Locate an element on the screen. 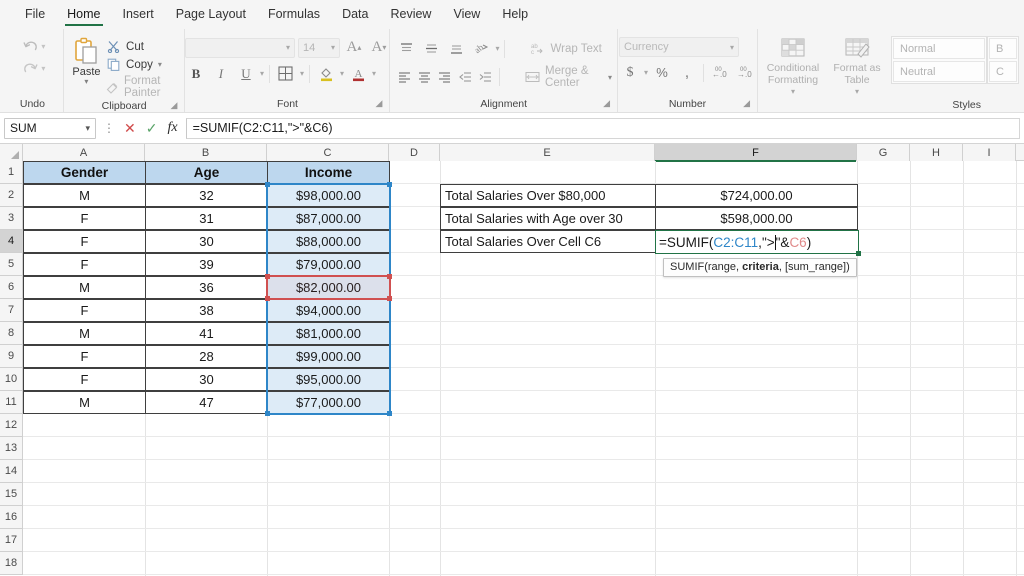 The image size is (1024, 576). column-header-b: B is located at coordinates (206, 152).